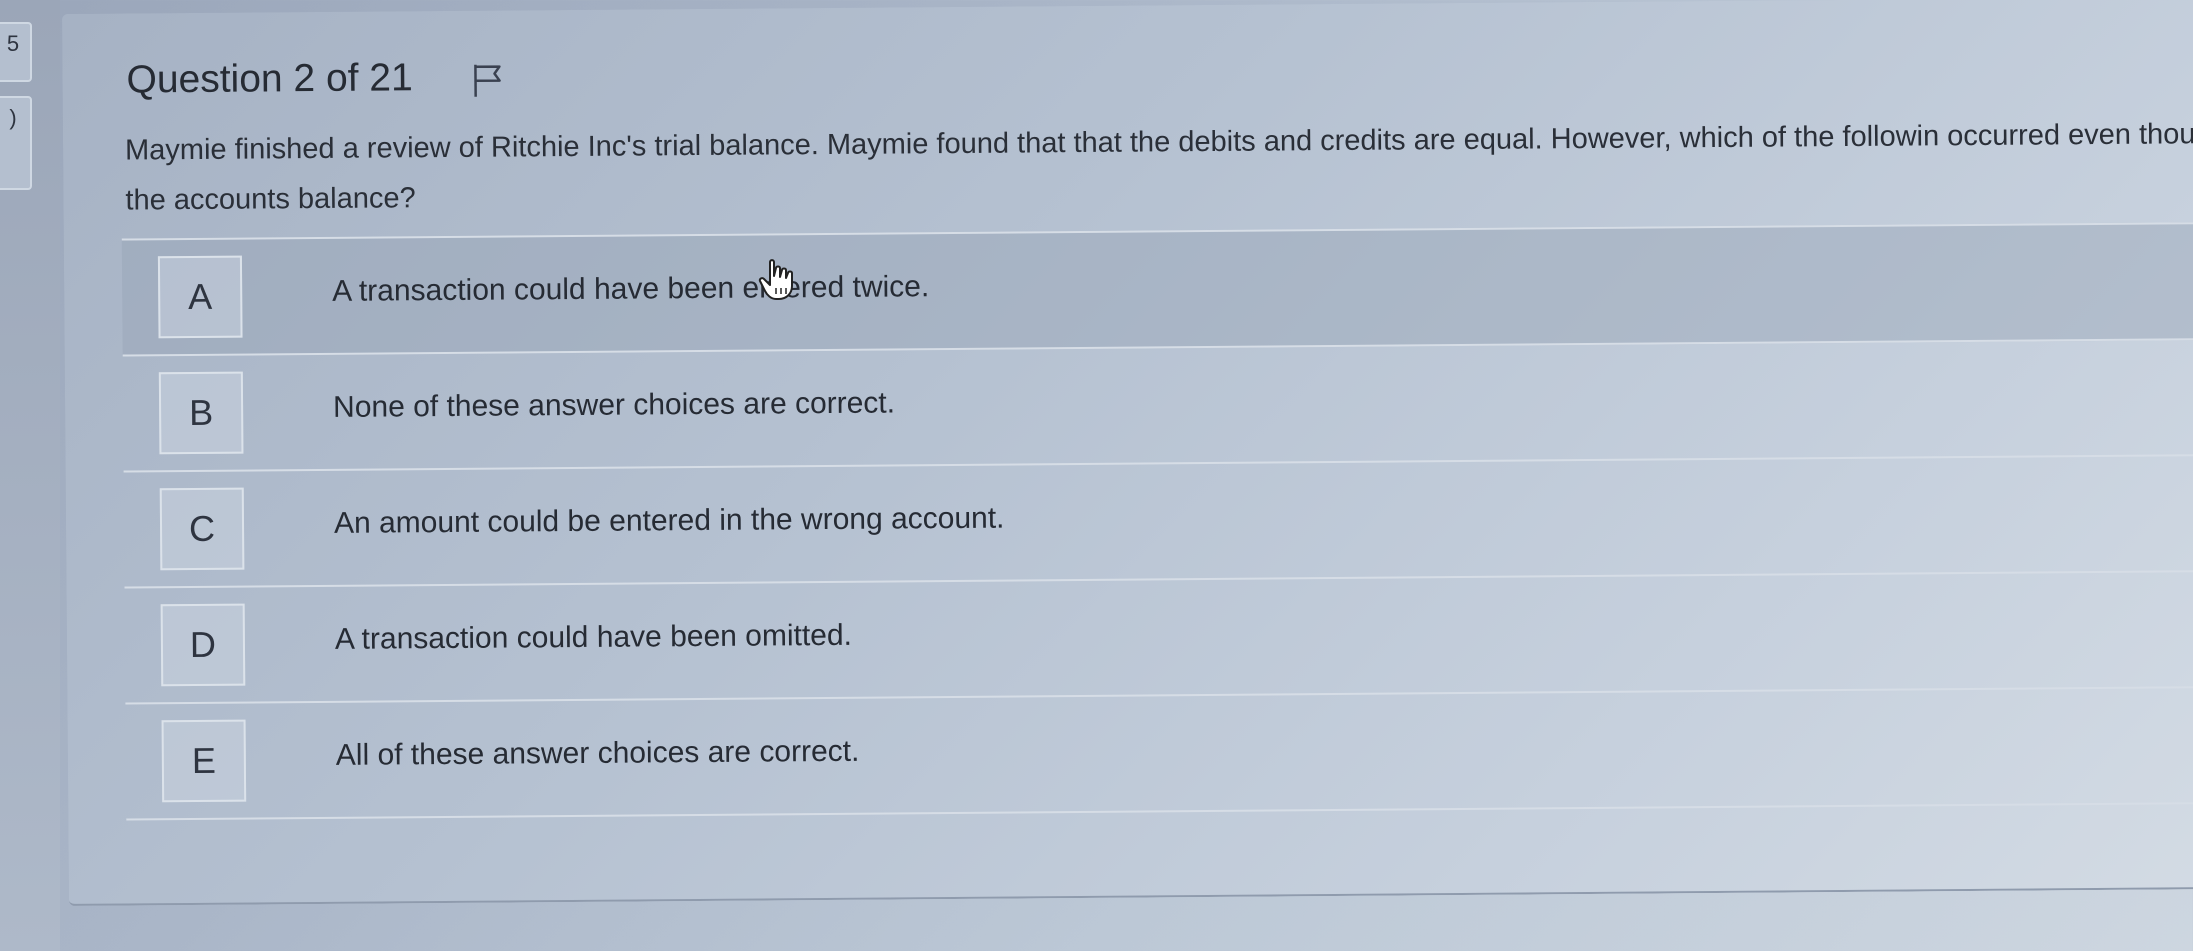 The height and width of the screenshot is (951, 2193). What do you see at coordinates (16, 143) in the screenshot?
I see `question-nav-tab-current: )` at bounding box center [16, 143].